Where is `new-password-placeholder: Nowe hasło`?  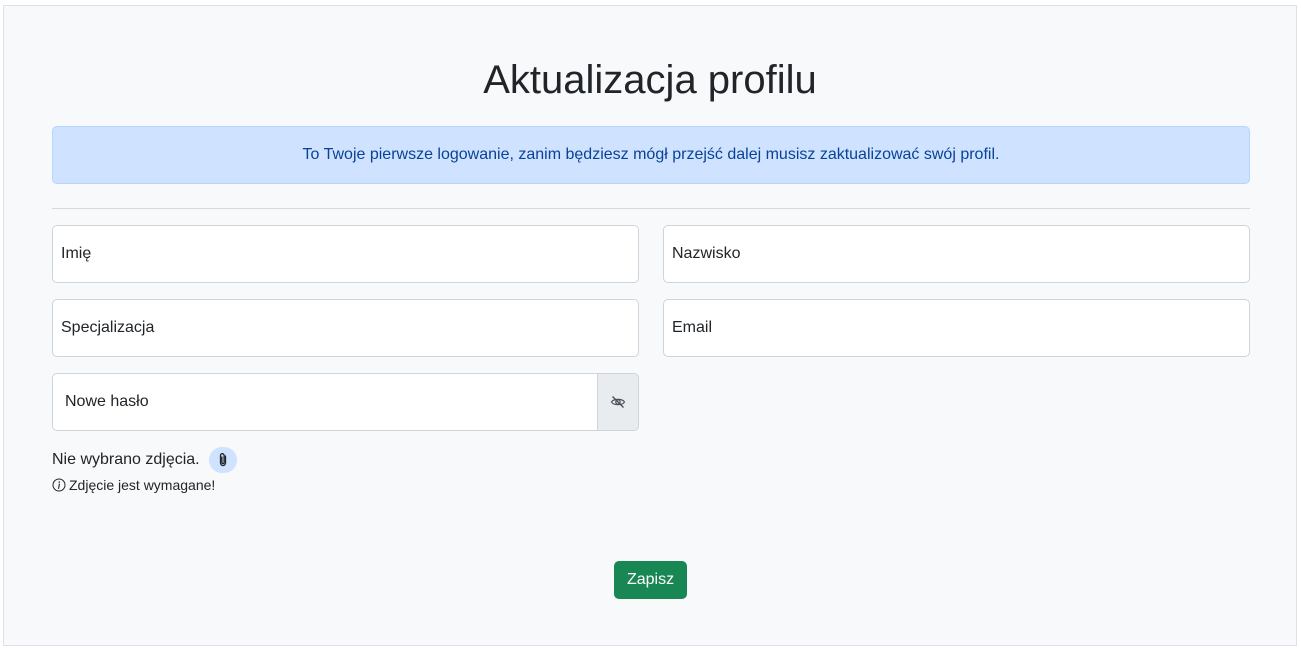
new-password-placeholder: Nowe hasło is located at coordinates (107, 401).